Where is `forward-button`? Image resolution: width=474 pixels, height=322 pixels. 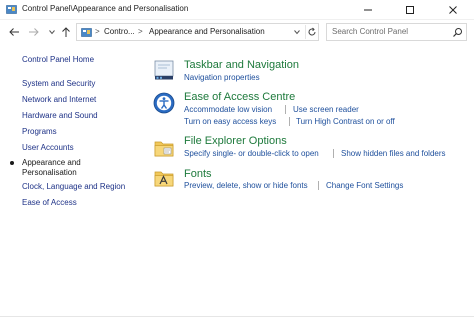
forward-button is located at coordinates (34, 32).